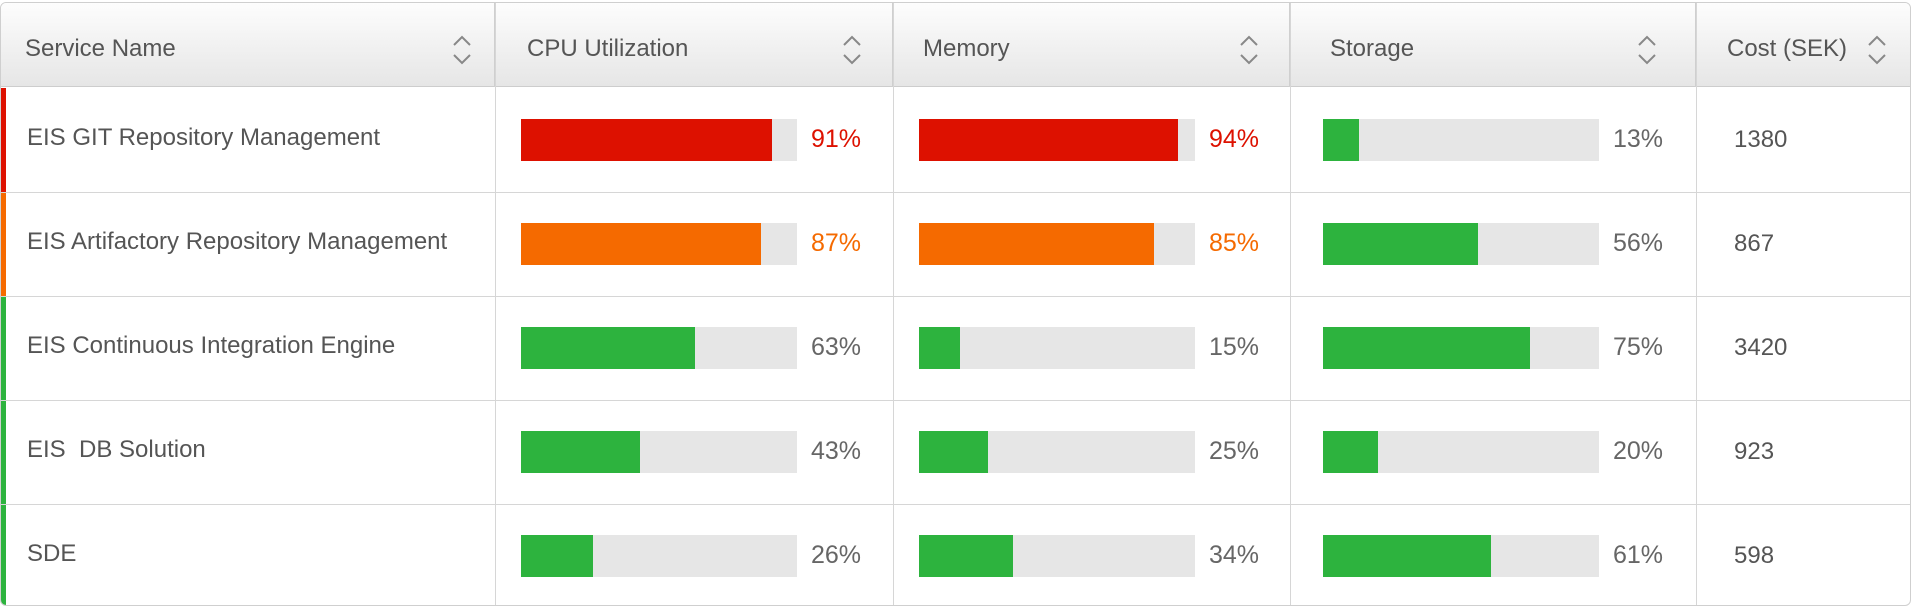 The image size is (1911, 611). Describe the element at coordinates (116, 449) in the screenshot. I see `service-name: EIS DB Solution` at that location.